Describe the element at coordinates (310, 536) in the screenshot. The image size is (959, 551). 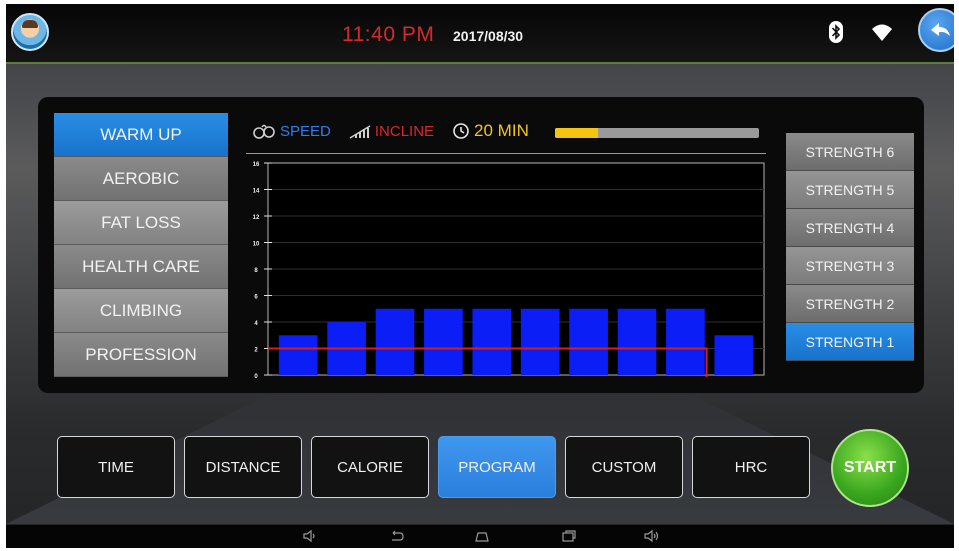
I see `volume-down-icon` at that location.